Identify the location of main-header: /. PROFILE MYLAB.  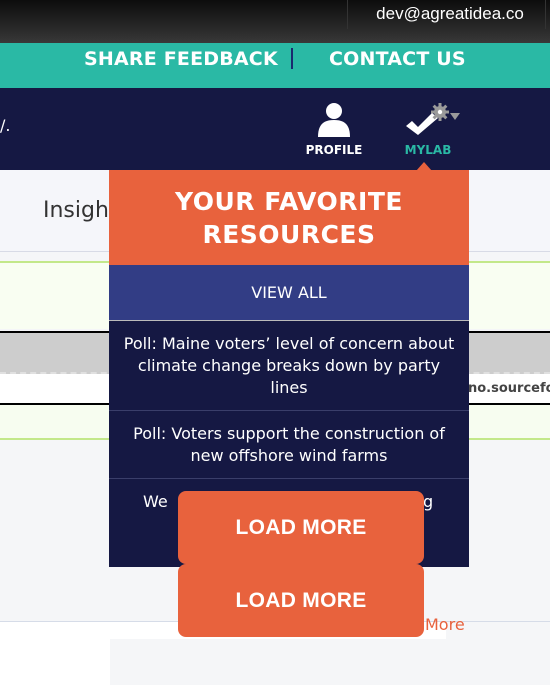
(275, 129).